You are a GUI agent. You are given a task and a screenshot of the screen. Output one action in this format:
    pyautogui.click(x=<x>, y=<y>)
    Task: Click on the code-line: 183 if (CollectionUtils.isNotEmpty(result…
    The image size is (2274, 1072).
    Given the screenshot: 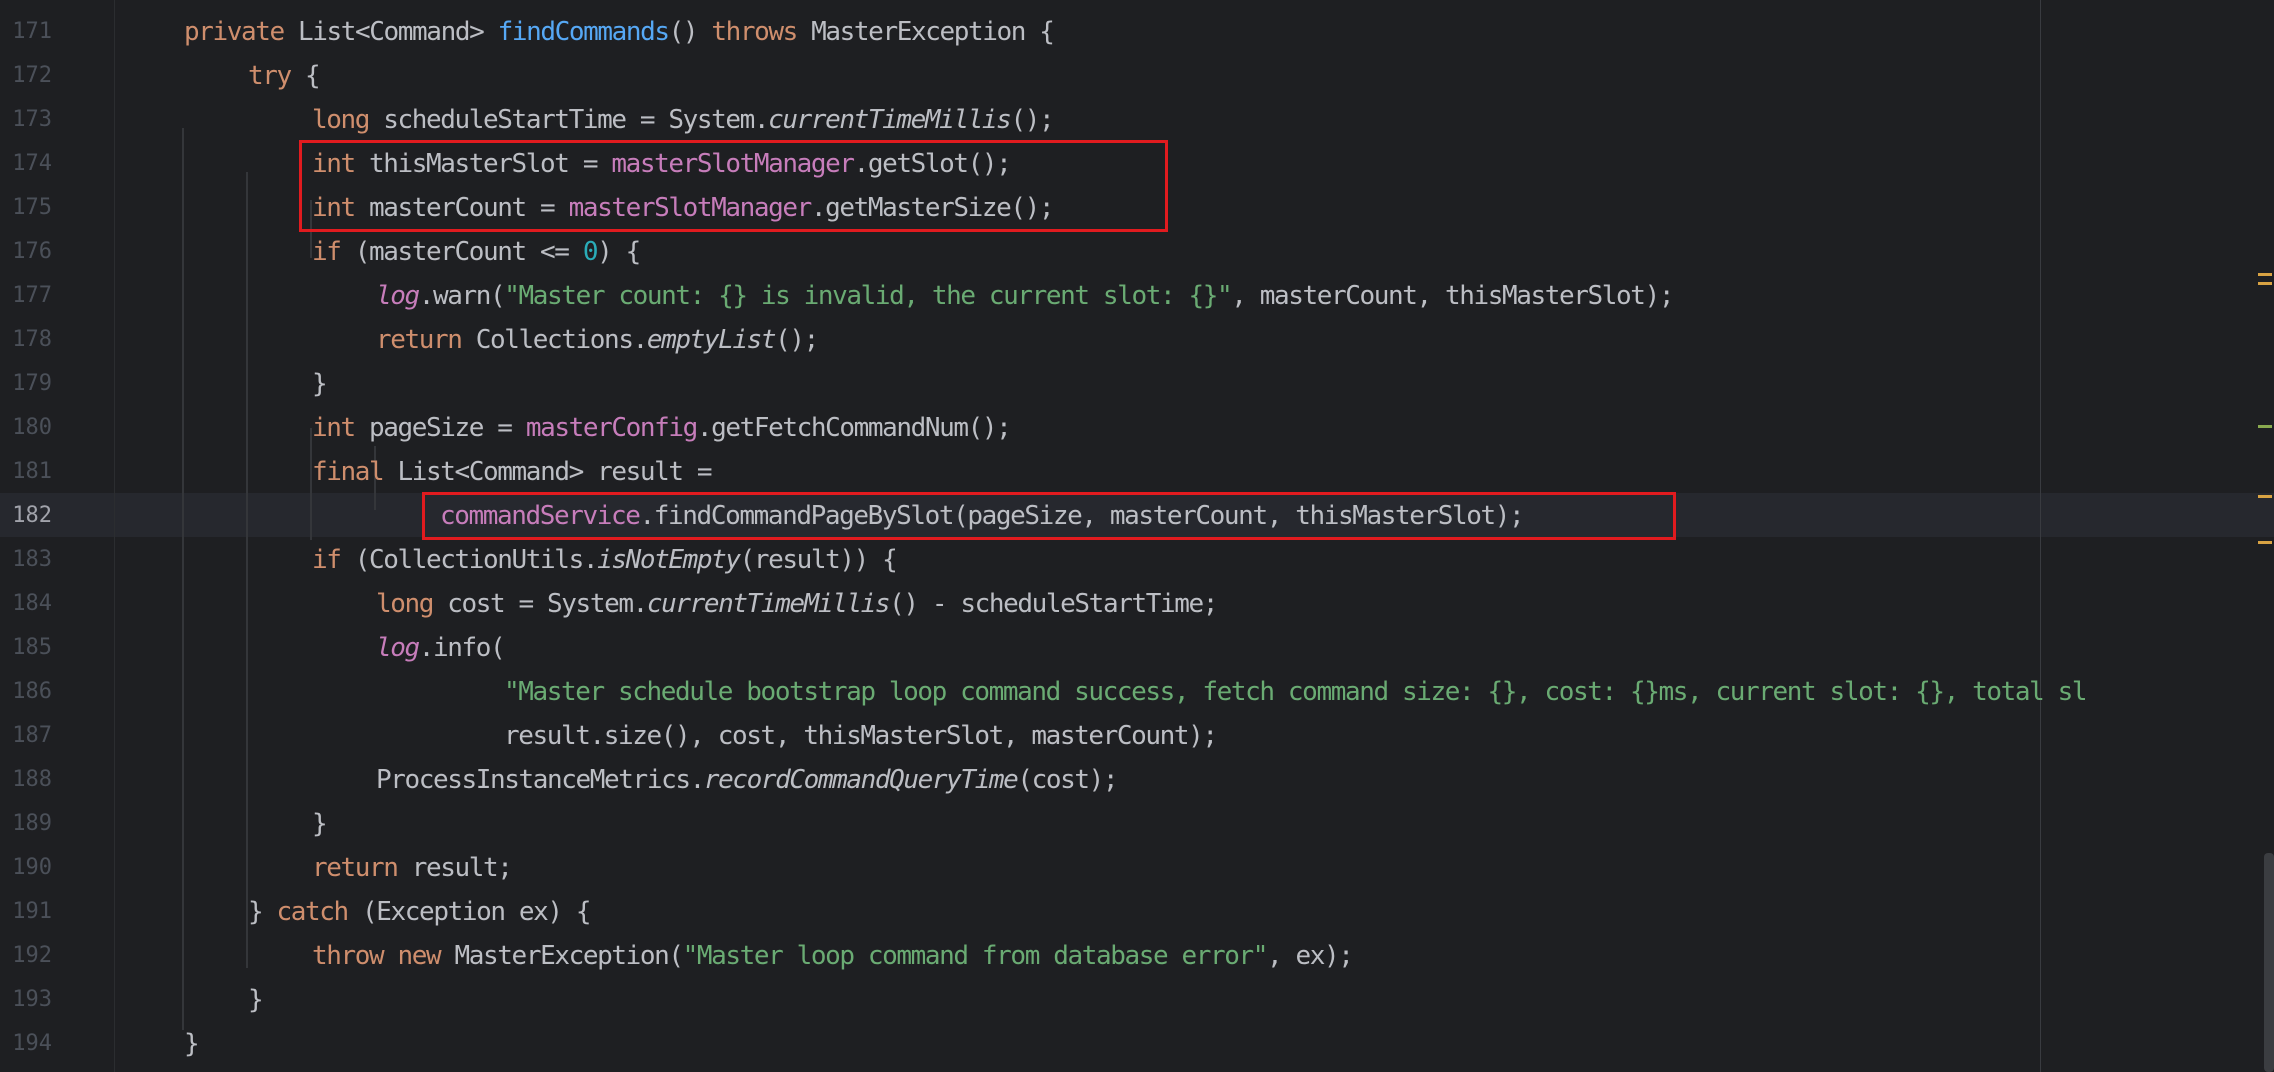 What is the action you would take?
    pyautogui.click(x=1137, y=560)
    